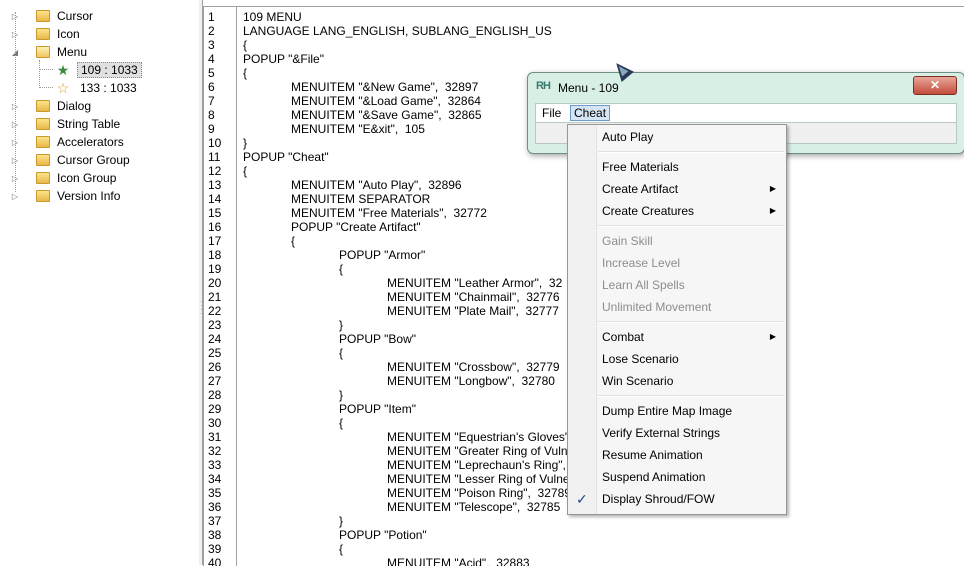  What do you see at coordinates (97, 88) in the screenshot?
I see `tree-leaf-item: ☆ 133 : 1033` at bounding box center [97, 88].